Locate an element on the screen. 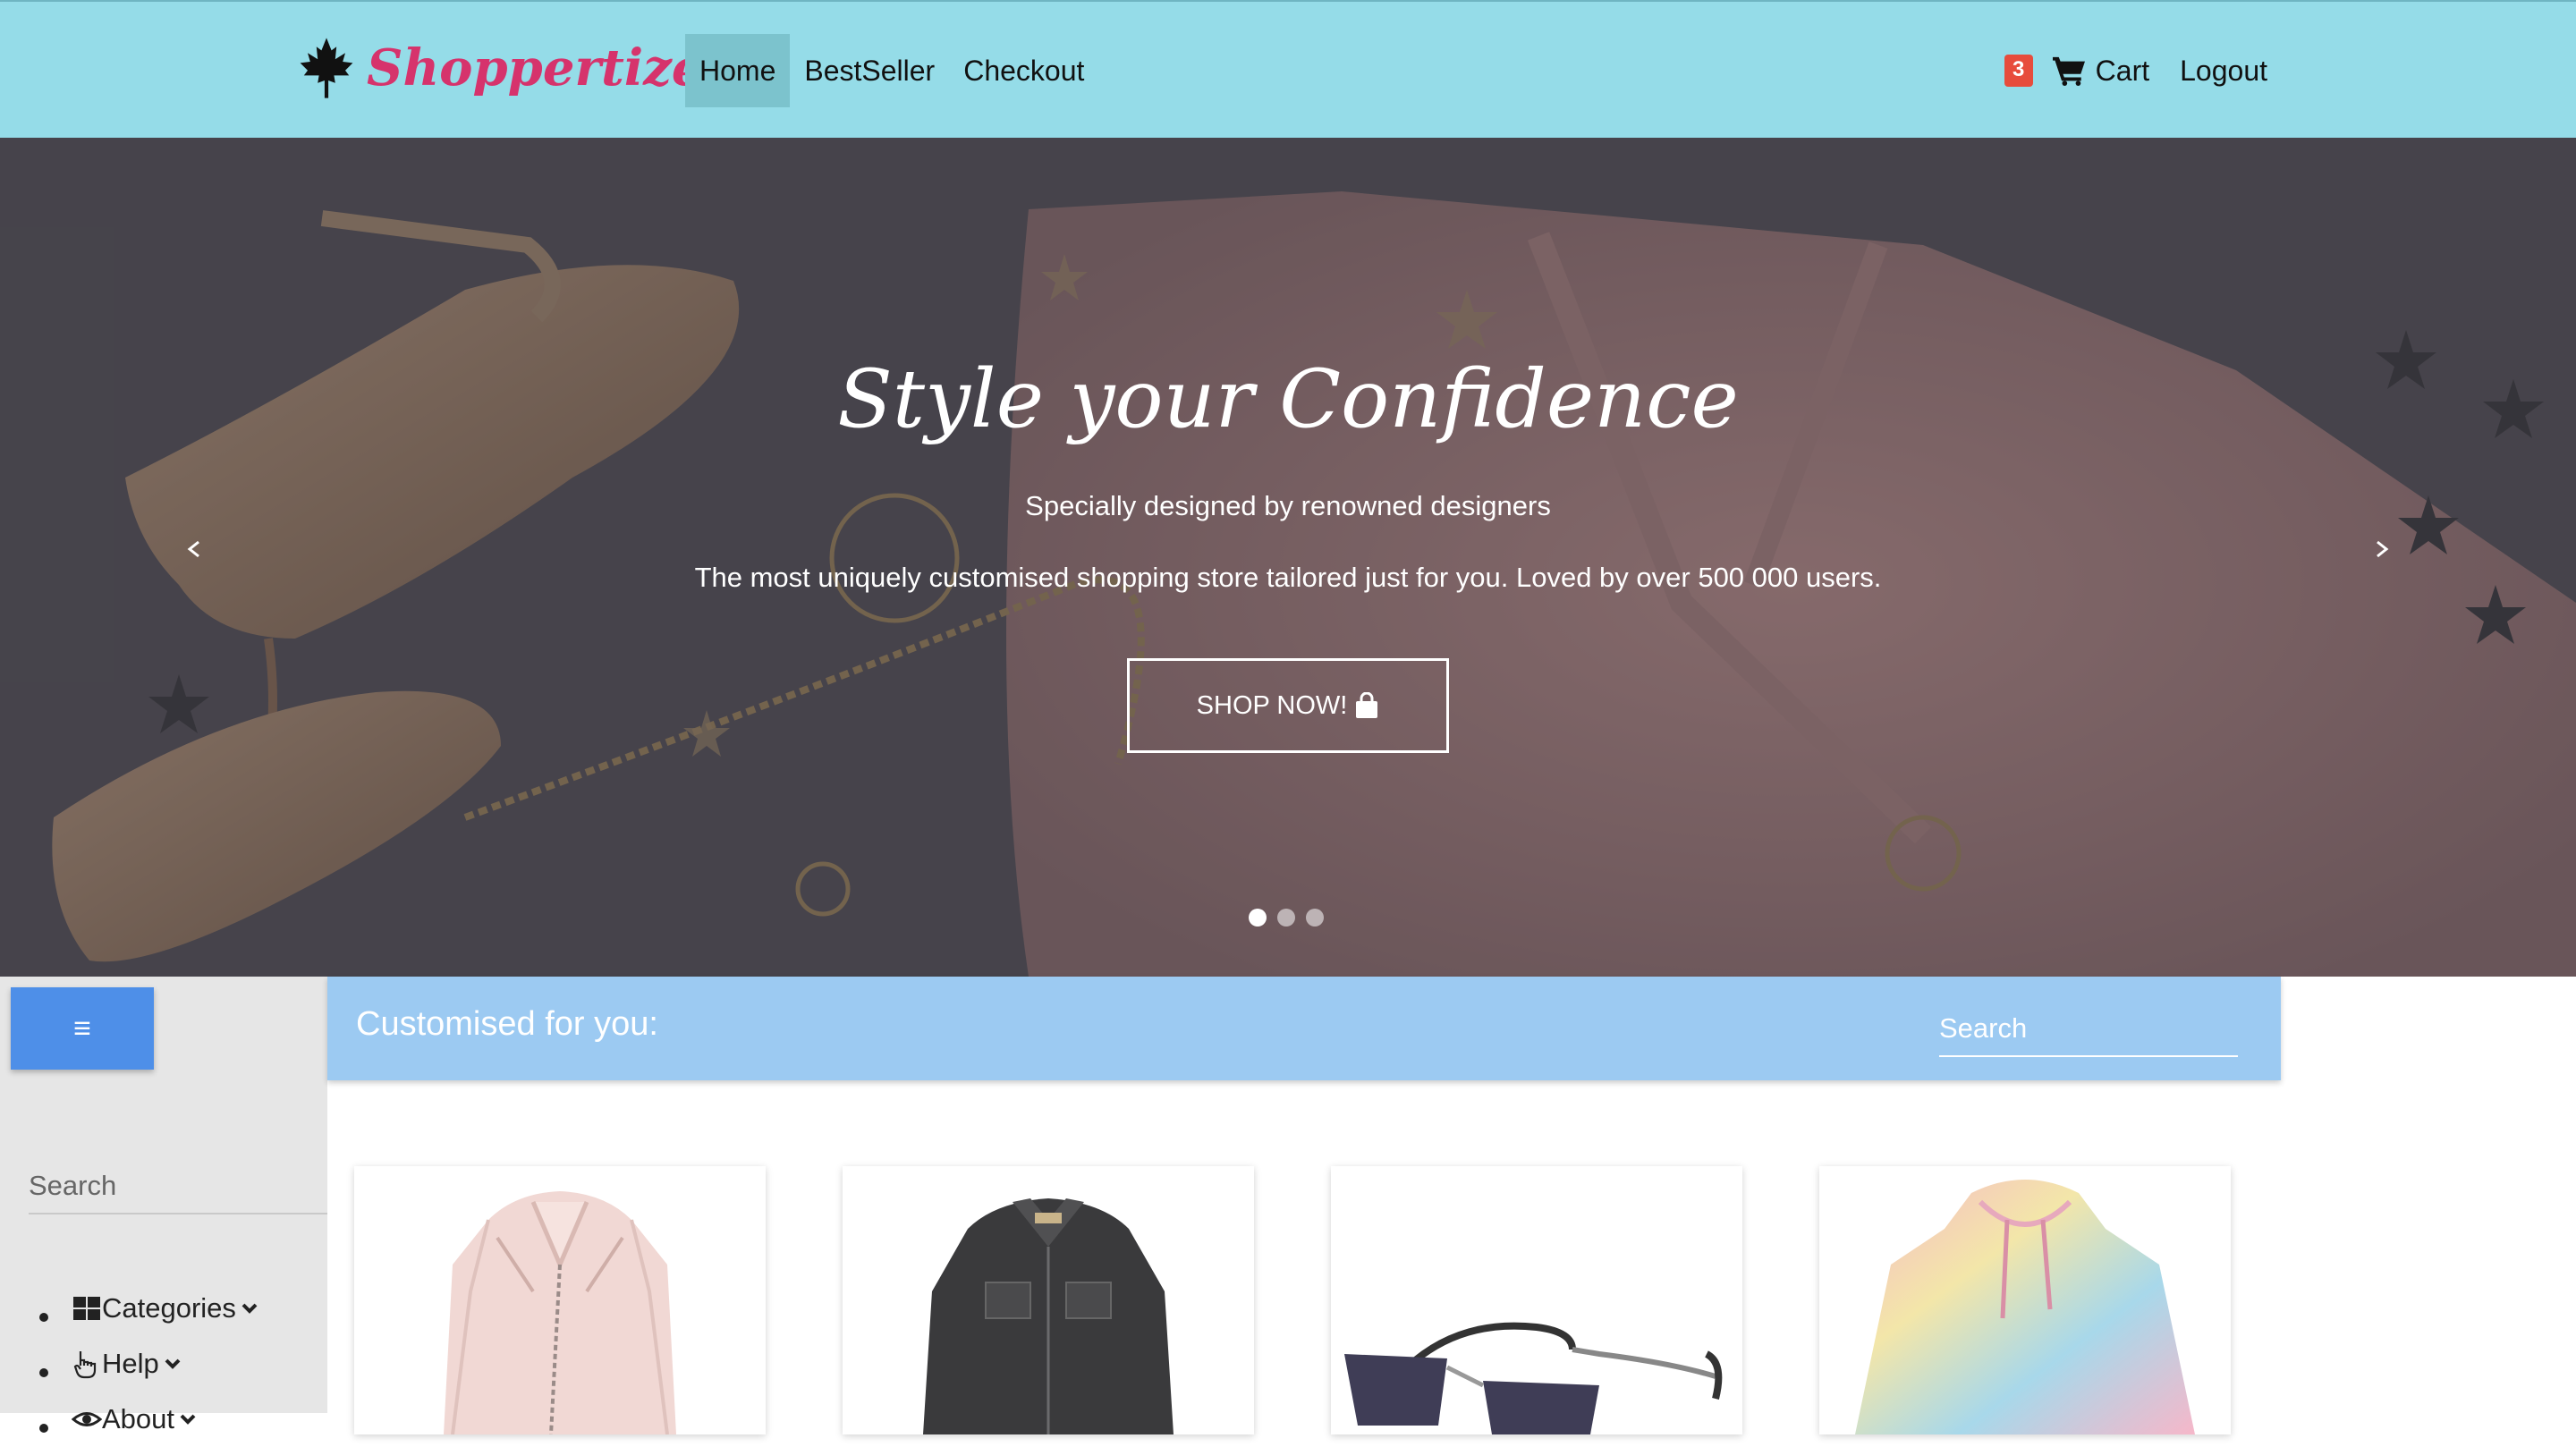 The image size is (2576, 1447). nav-link-checkout: Checkout is located at coordinates (1023, 70).